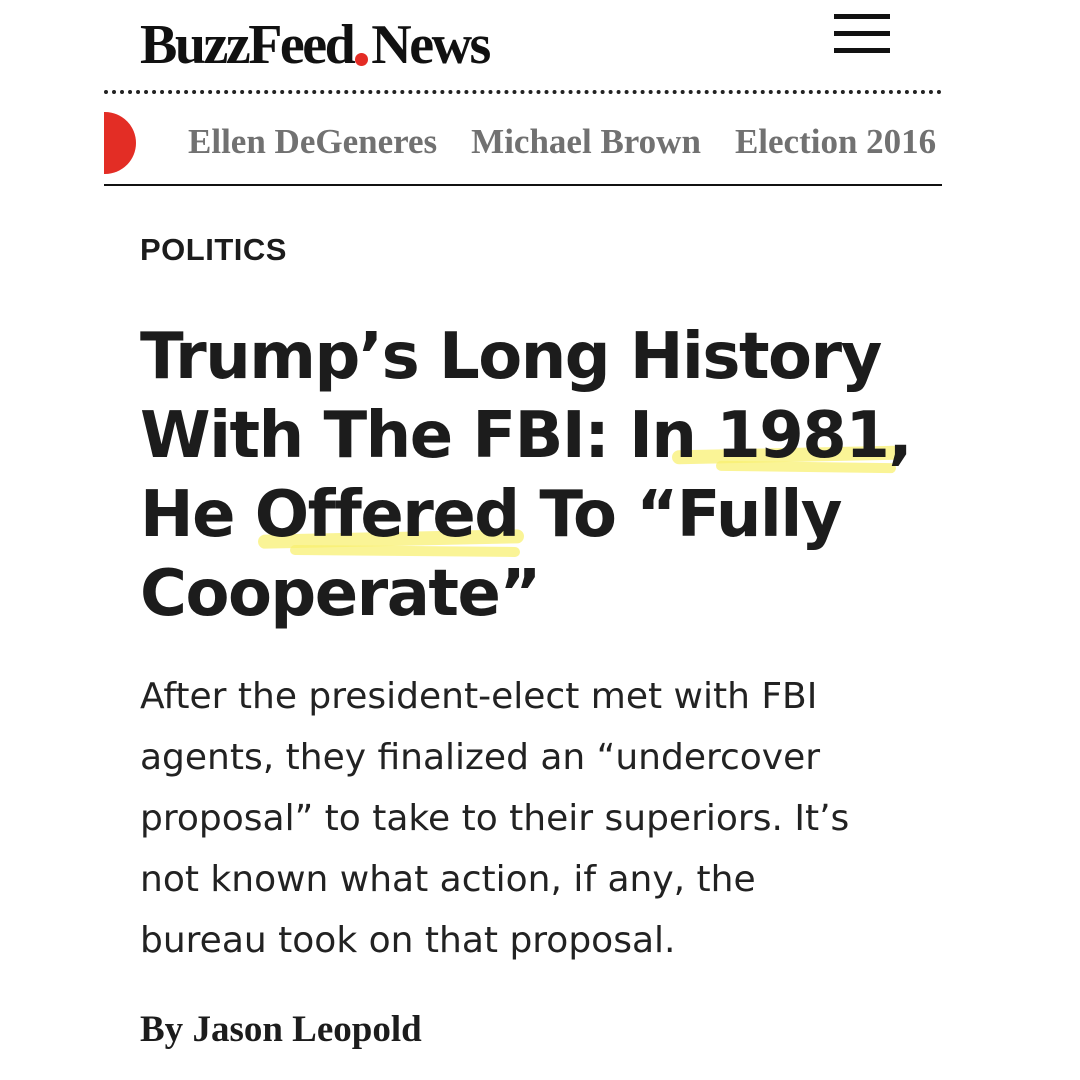  Describe the element at coordinates (491, 515) in the screenshot. I see `headline-line-3: He Offered To “Fully` at that location.